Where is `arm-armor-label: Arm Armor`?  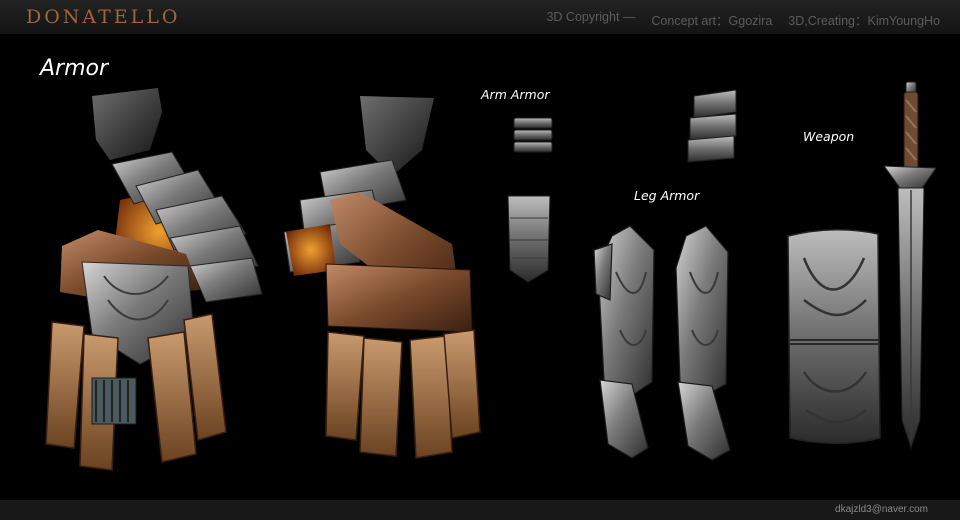 arm-armor-label: Arm Armor is located at coordinates (515, 94).